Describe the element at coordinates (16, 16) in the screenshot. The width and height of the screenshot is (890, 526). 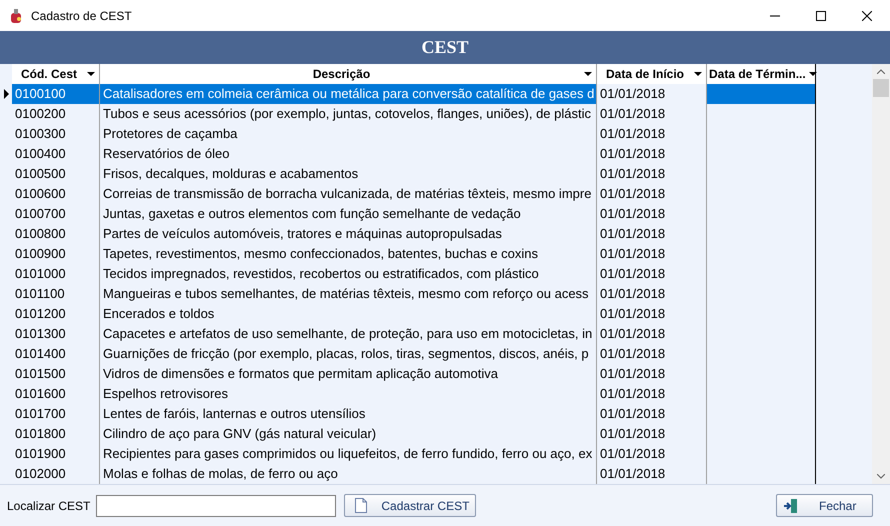
I see `app-icon` at that location.